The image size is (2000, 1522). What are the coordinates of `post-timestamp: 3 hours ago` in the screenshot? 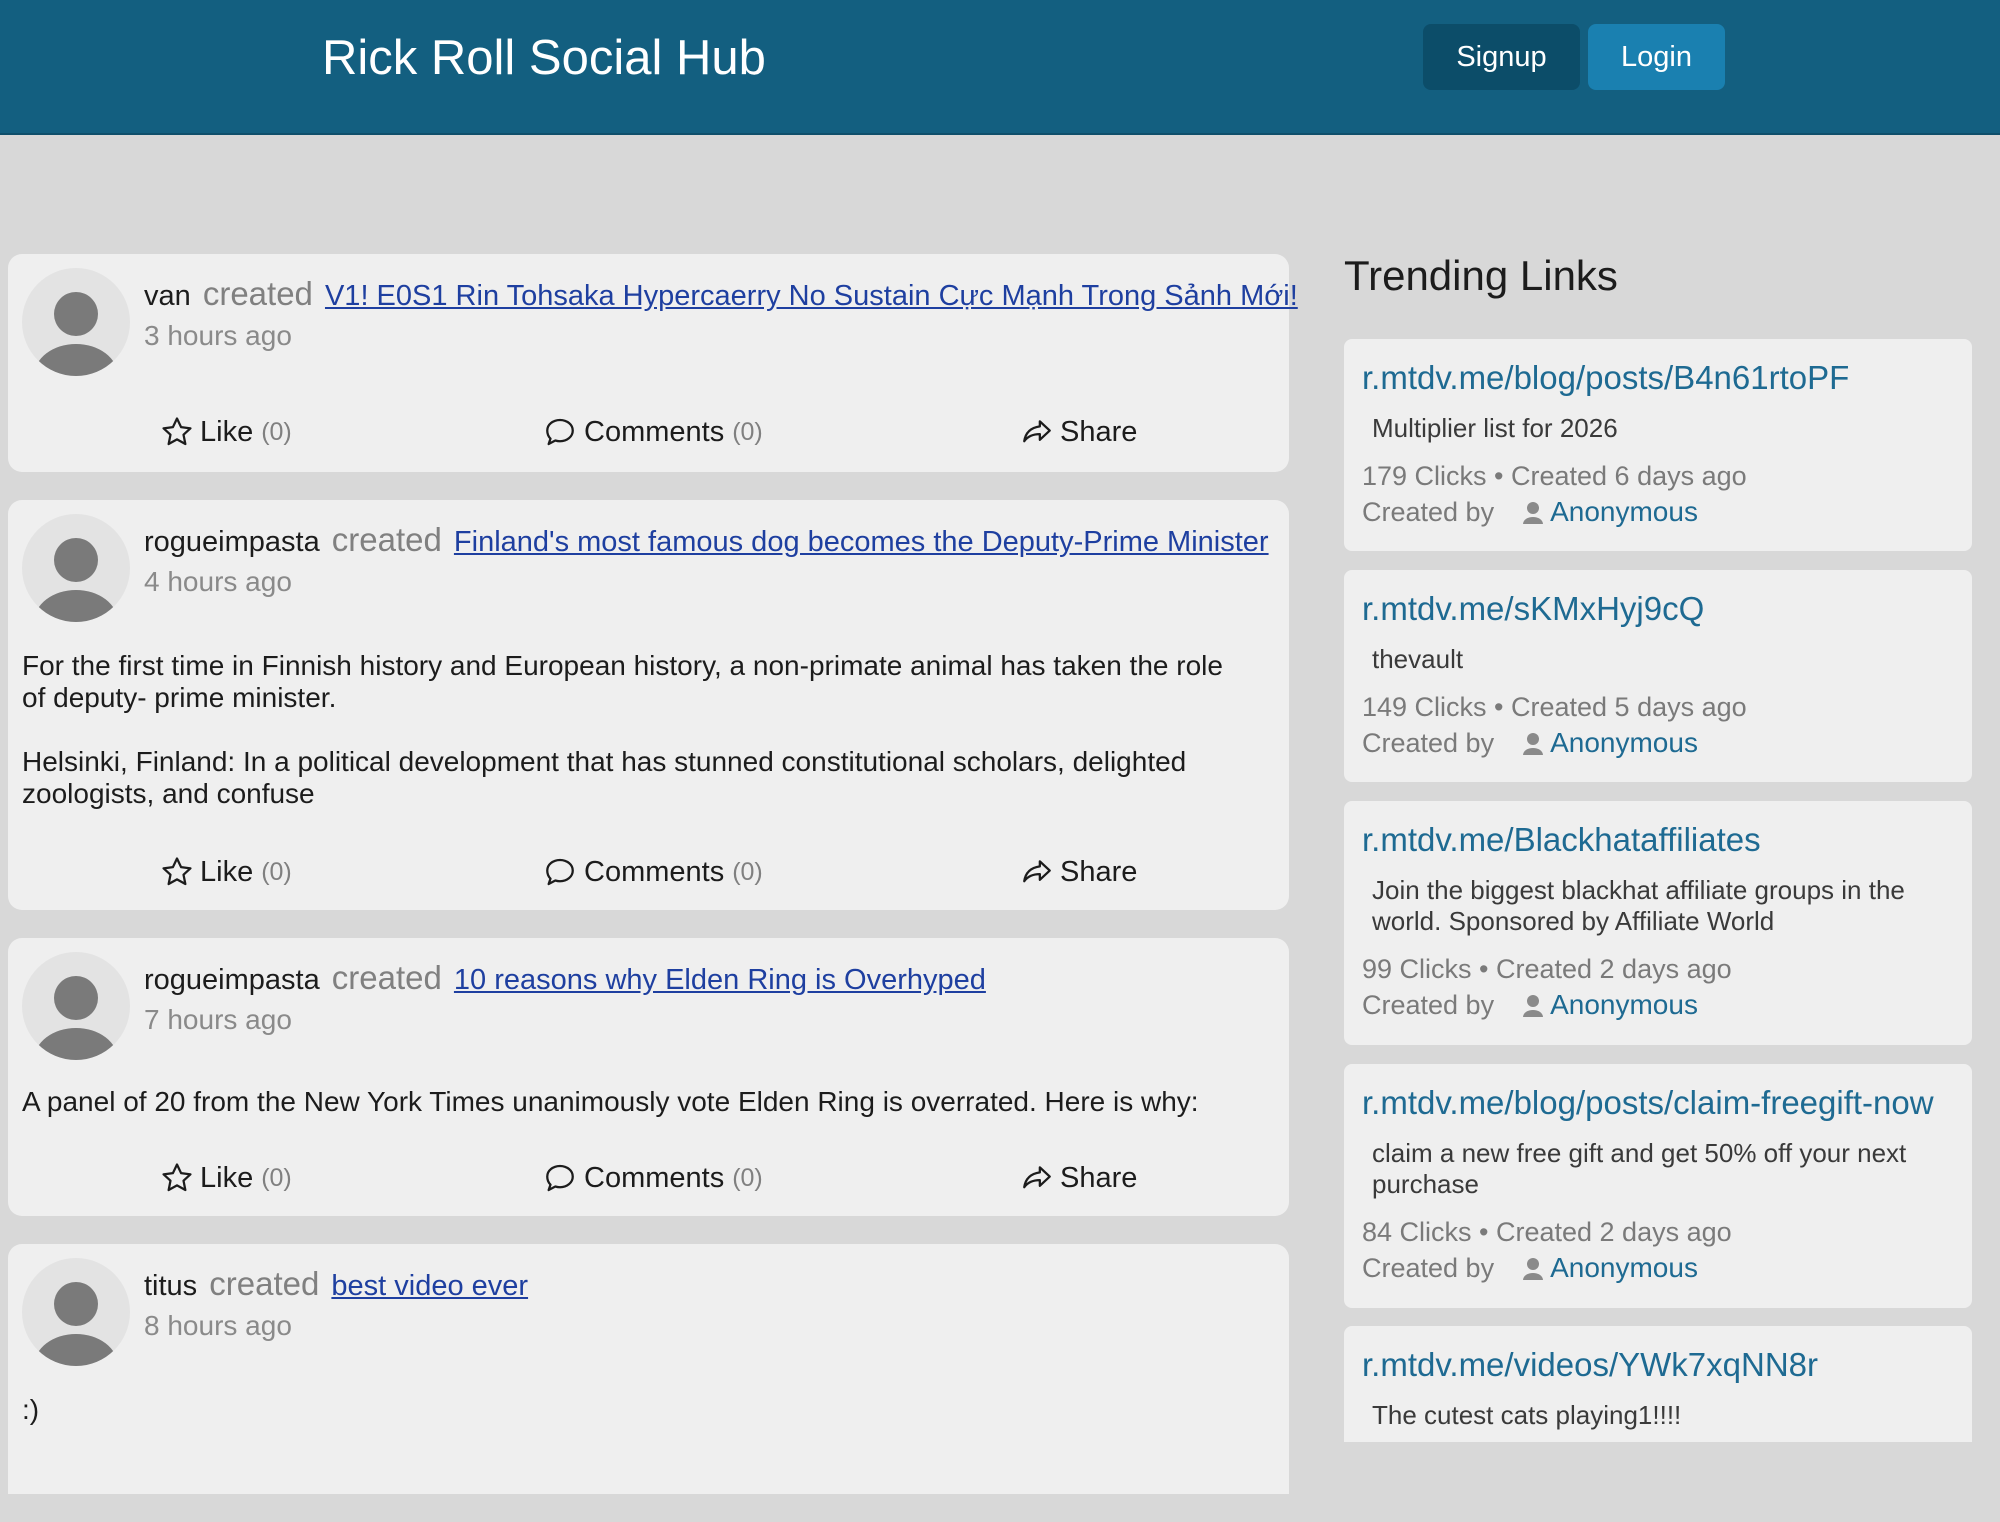 It's located at (218, 335).